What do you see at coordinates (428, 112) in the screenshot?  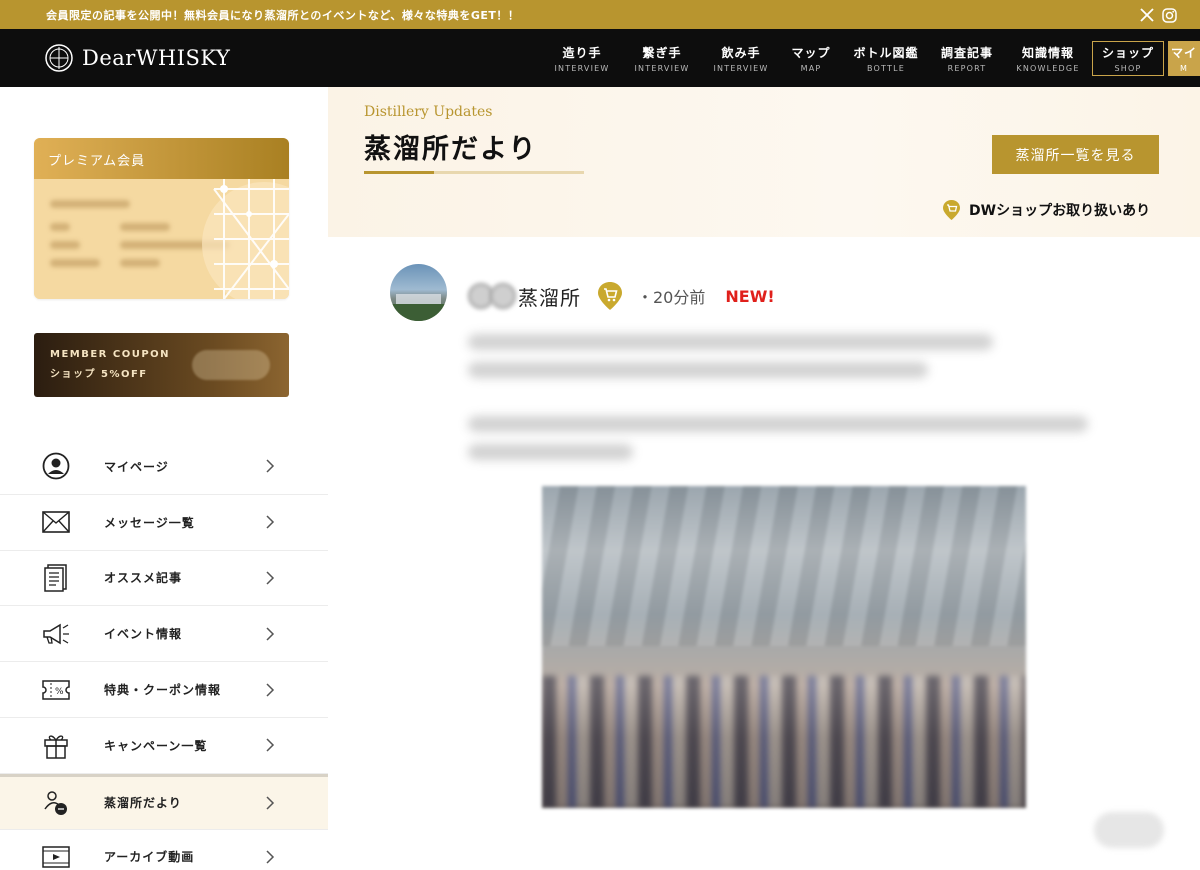 I see `page-subtitle: Distillery Updates` at bounding box center [428, 112].